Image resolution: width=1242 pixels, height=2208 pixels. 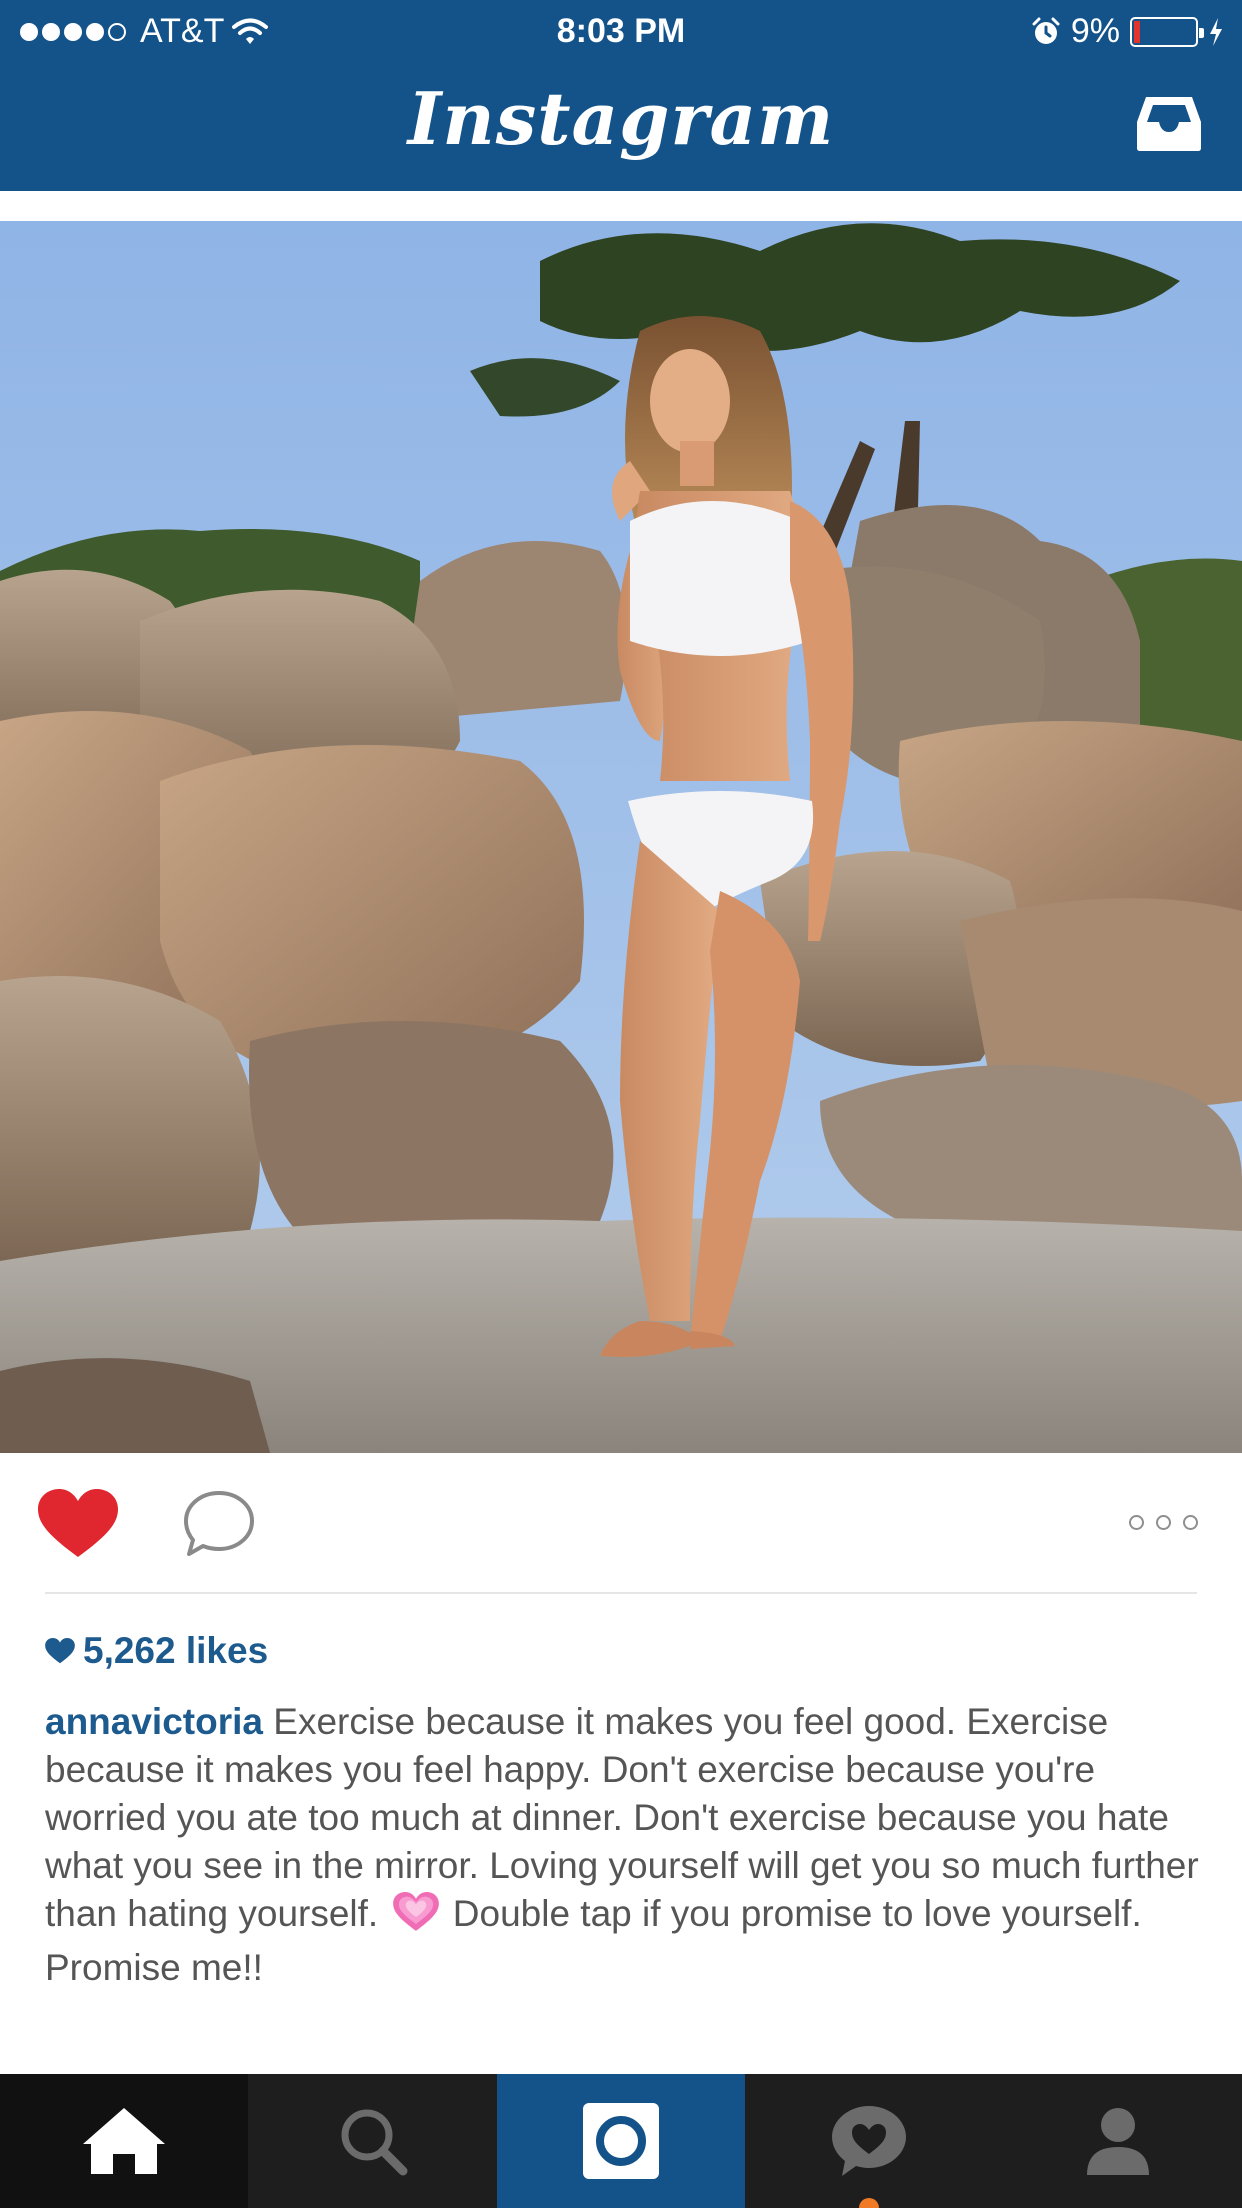 I want to click on status-bar: AT&T 8:03 PM 9%, so click(x=621, y=31).